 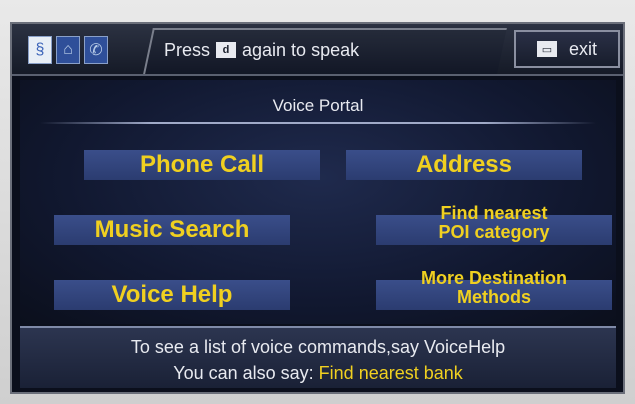 I want to click on exit-icon: ▭, so click(x=546, y=49).